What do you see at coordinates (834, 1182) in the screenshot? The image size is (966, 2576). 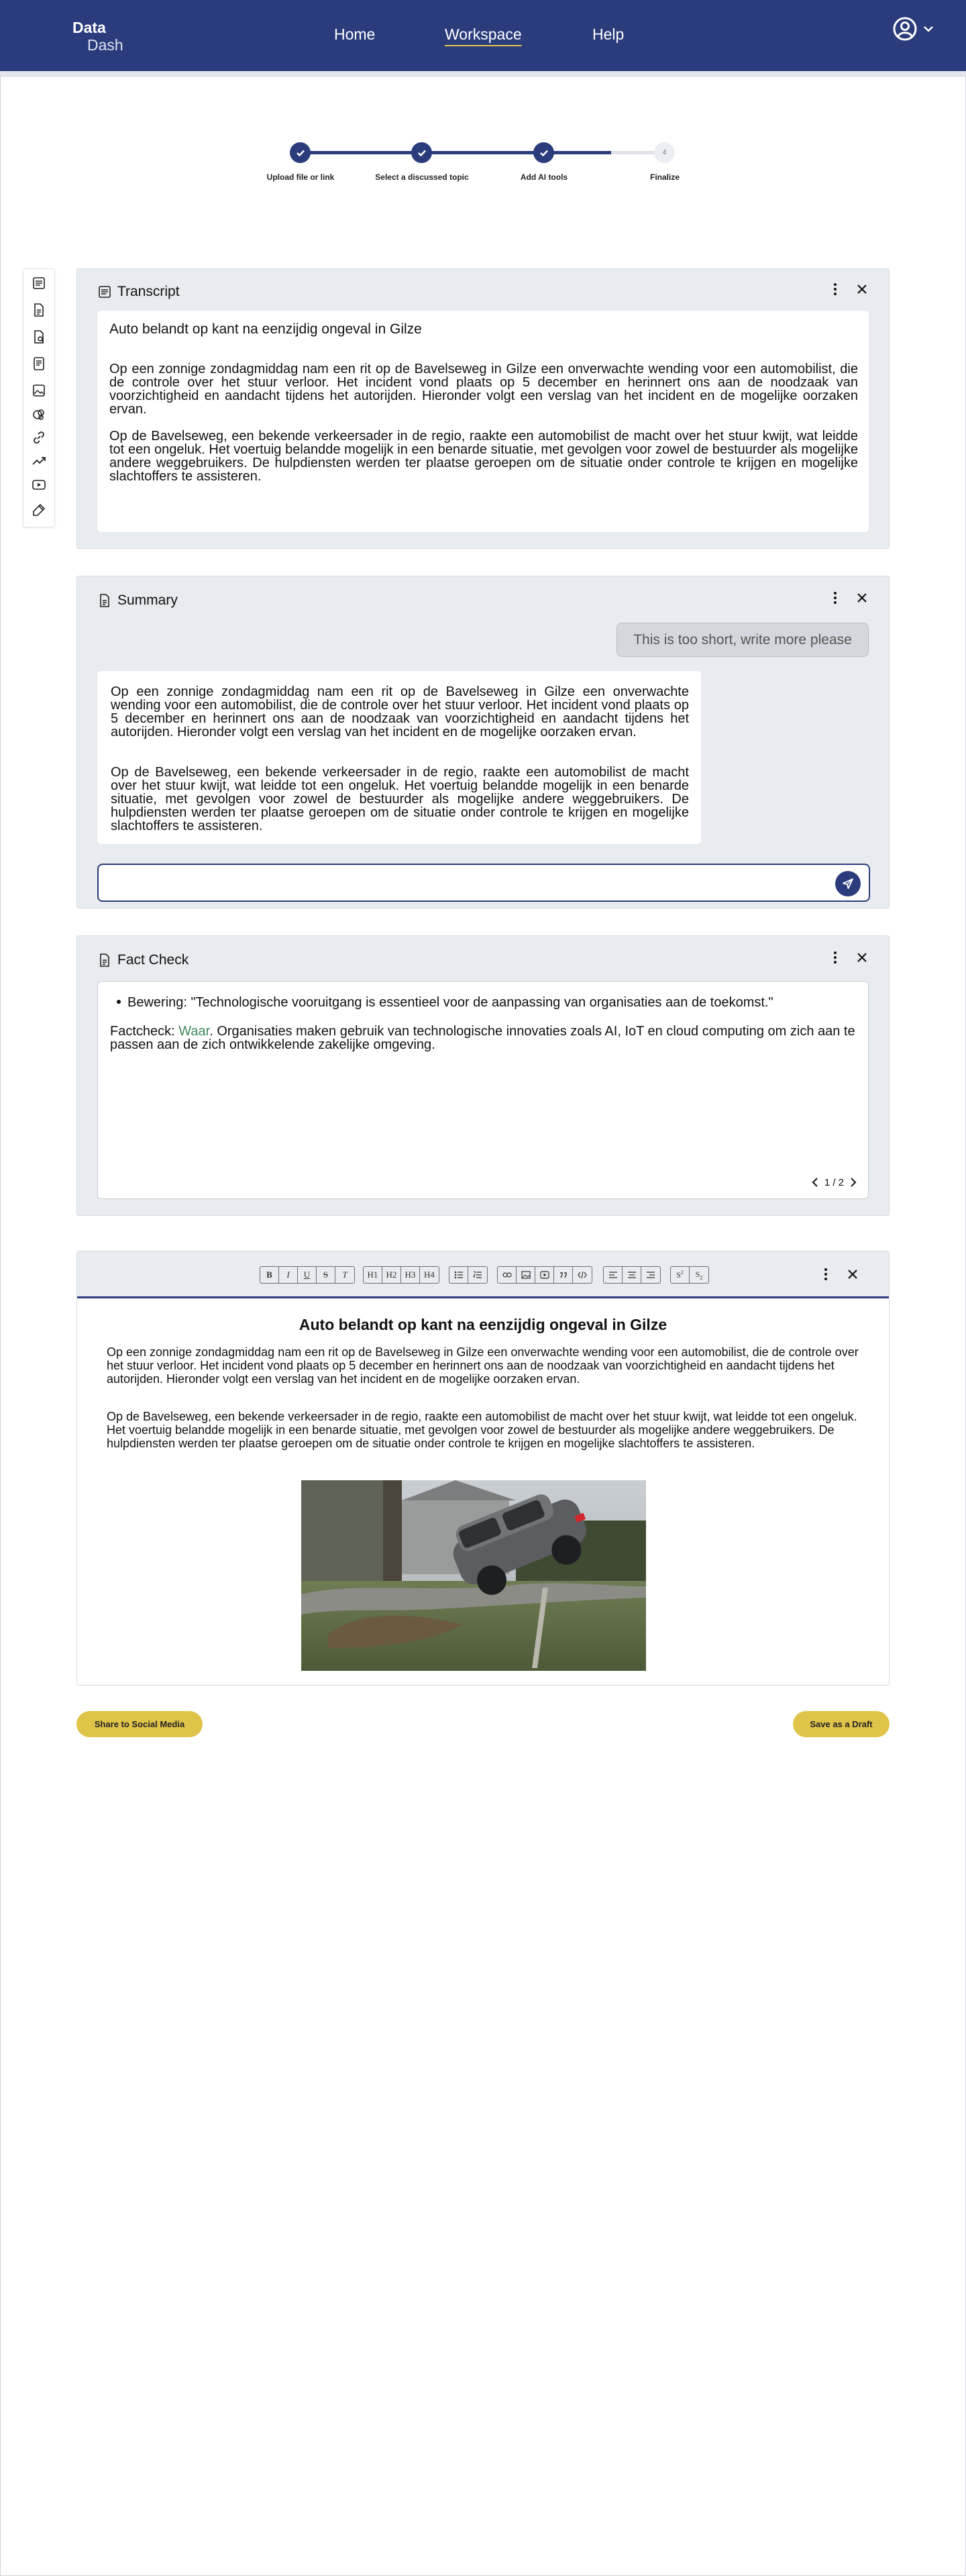 I see `factcheck-pager: 1 / 2` at bounding box center [834, 1182].